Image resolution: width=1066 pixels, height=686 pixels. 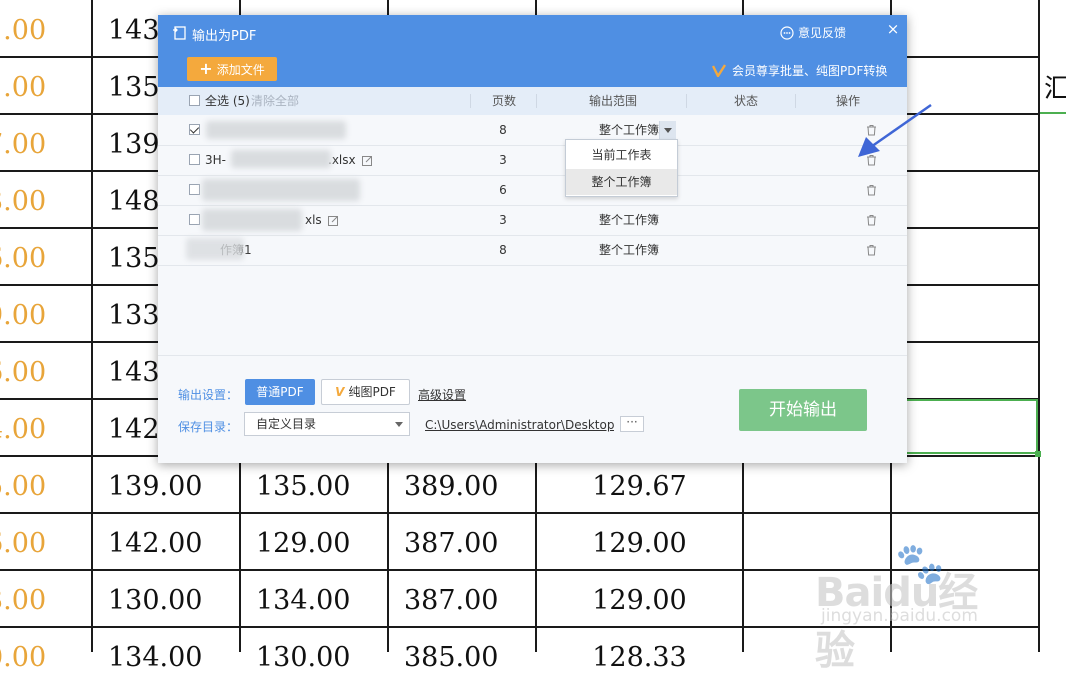 I want to click on cell: 389.00, so click(x=451, y=486).